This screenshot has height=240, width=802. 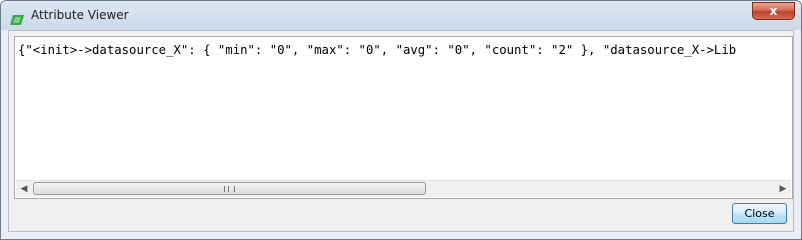 What do you see at coordinates (401, 15) in the screenshot?
I see `title-bar: Attribute Viewer x` at bounding box center [401, 15].